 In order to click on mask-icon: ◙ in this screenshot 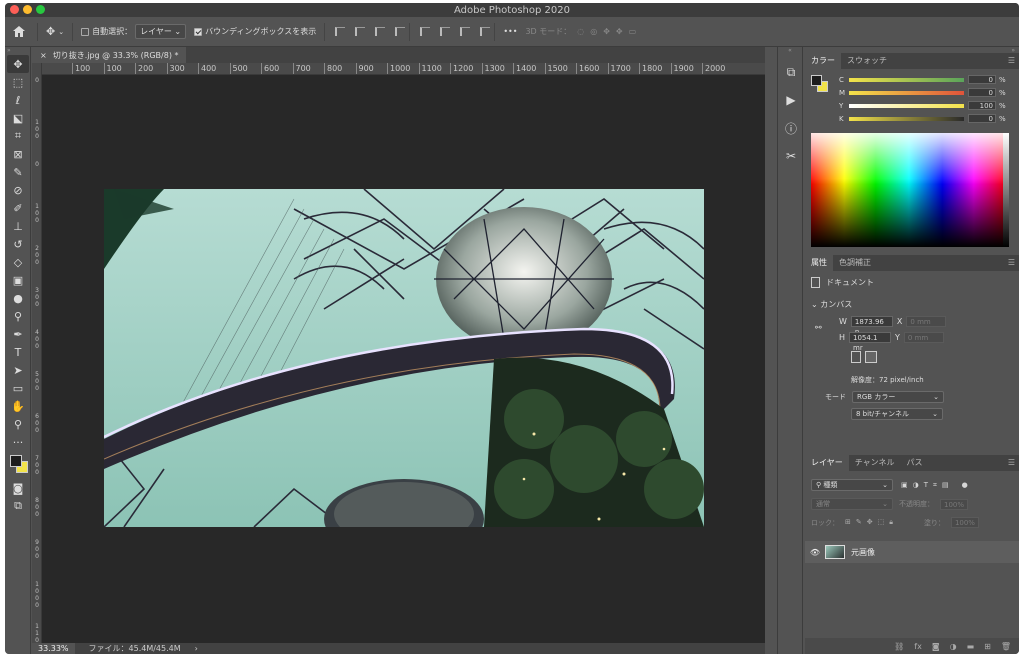, I will do `click(936, 646)`.